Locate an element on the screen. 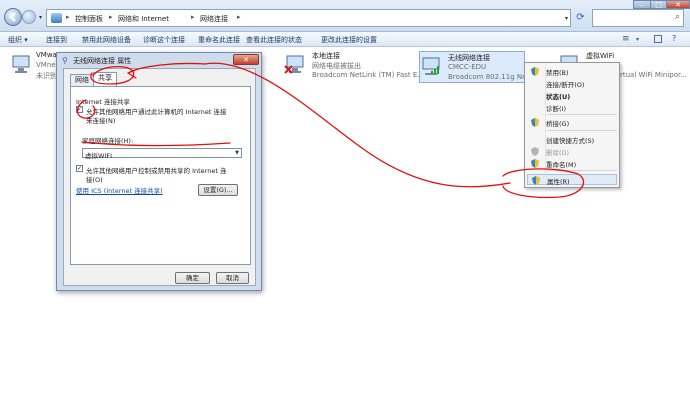  connection-name: VMwa is located at coordinates (46, 55).